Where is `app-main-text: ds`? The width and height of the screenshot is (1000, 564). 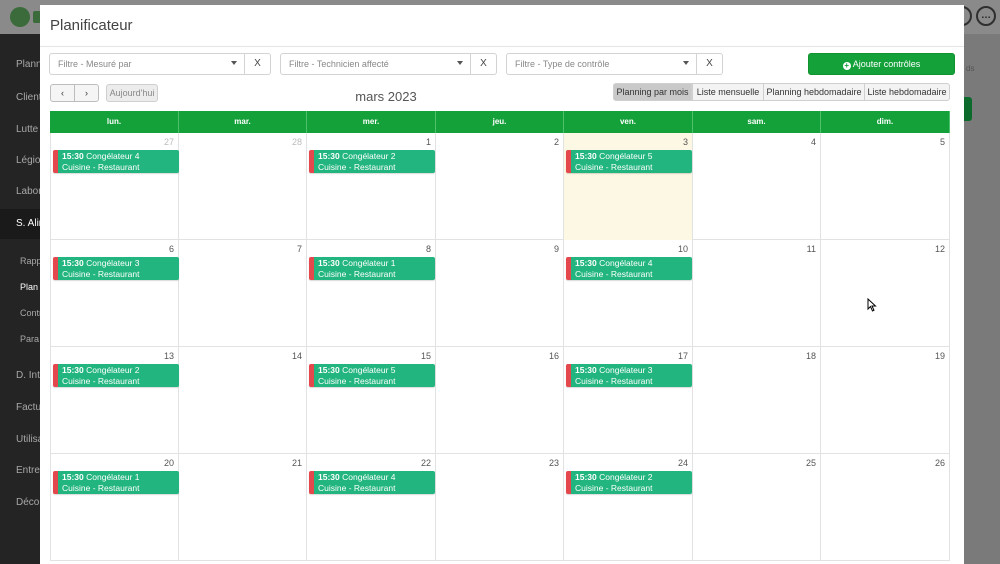 app-main-text: ds is located at coordinates (970, 68).